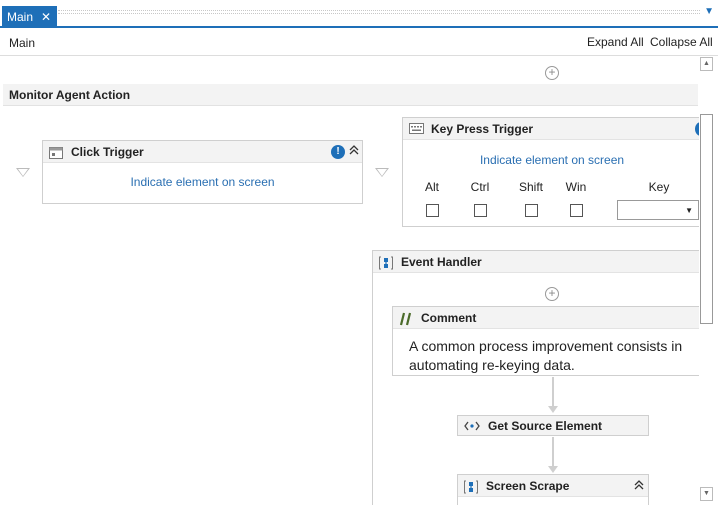 The height and width of the screenshot is (505, 718). Describe the element at coordinates (107, 151) in the screenshot. I see `click-trigger-title: Click Trigger` at that location.